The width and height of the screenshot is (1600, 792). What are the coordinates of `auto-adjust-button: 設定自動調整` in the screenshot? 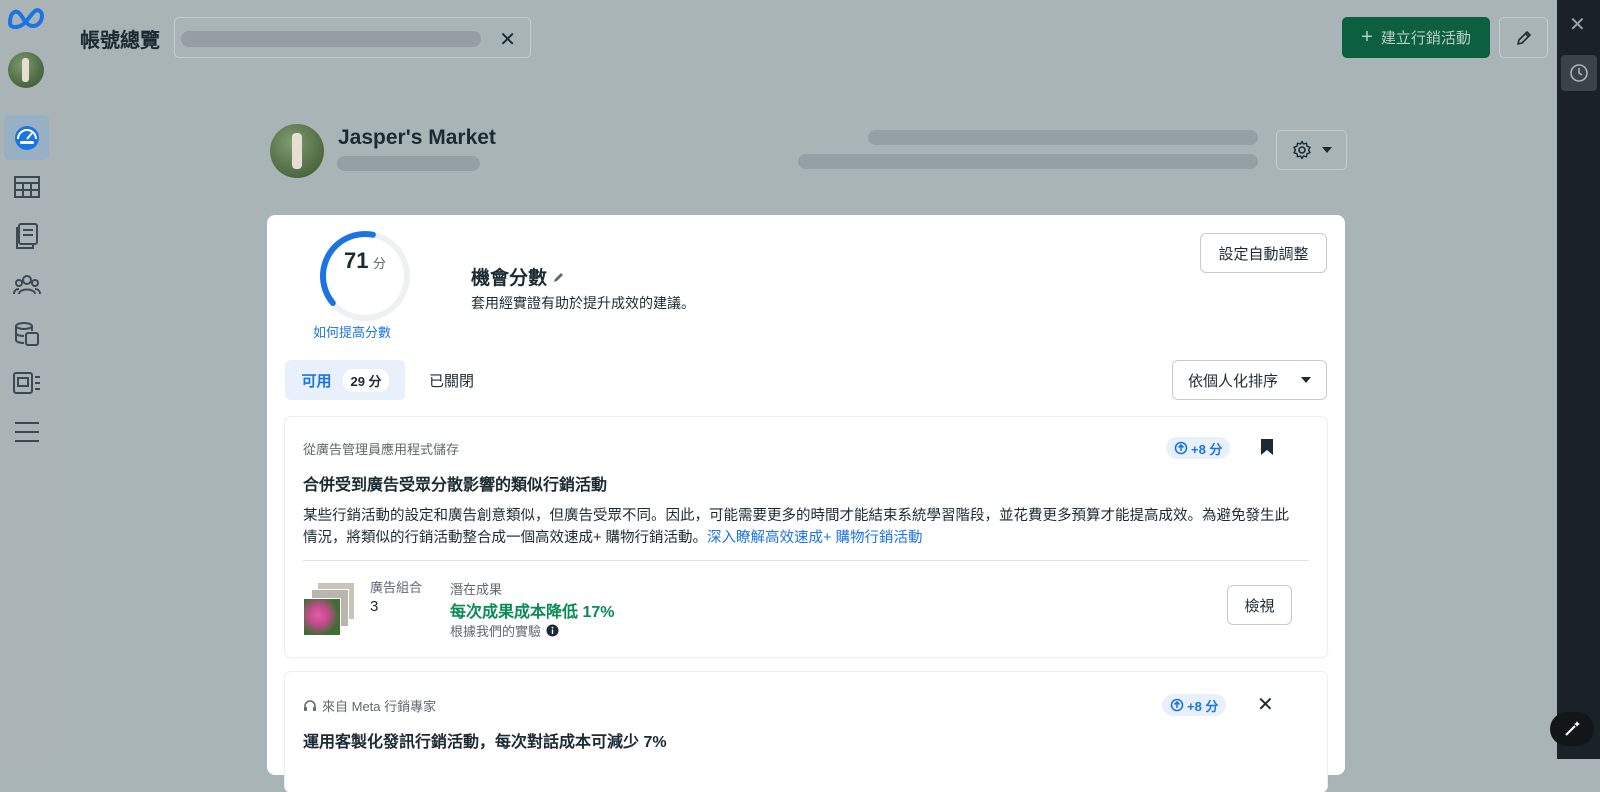 It's located at (1263, 253).